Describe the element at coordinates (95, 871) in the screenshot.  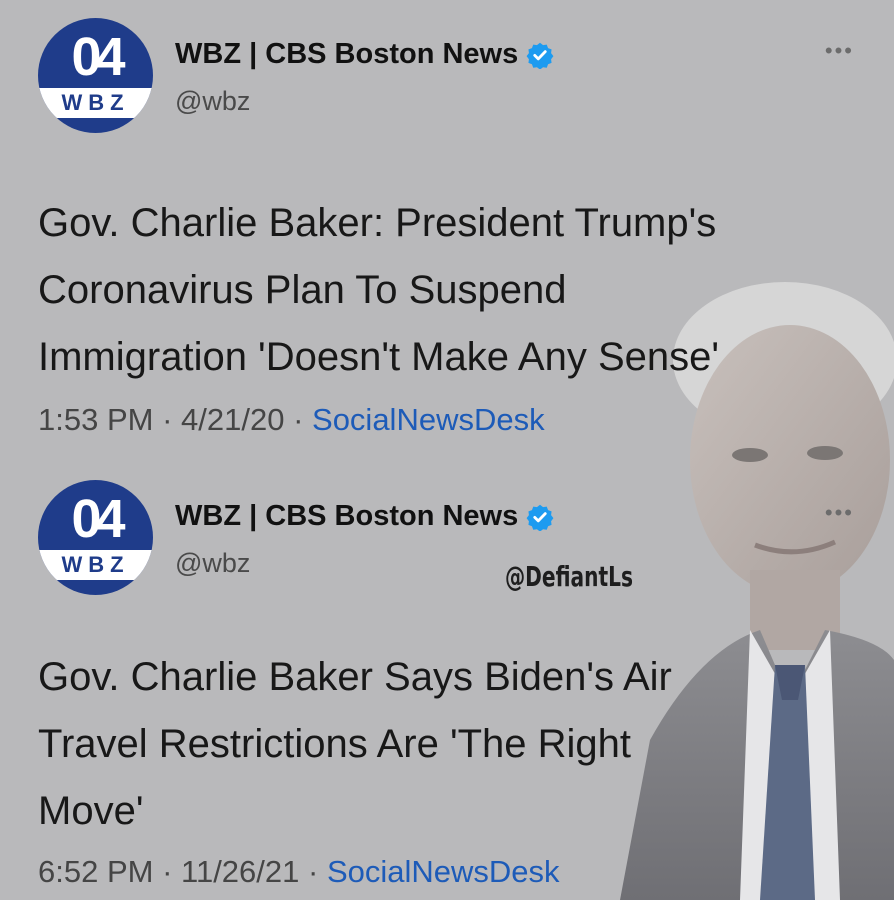
I see `tweet-time: 6:52 PM` at that location.